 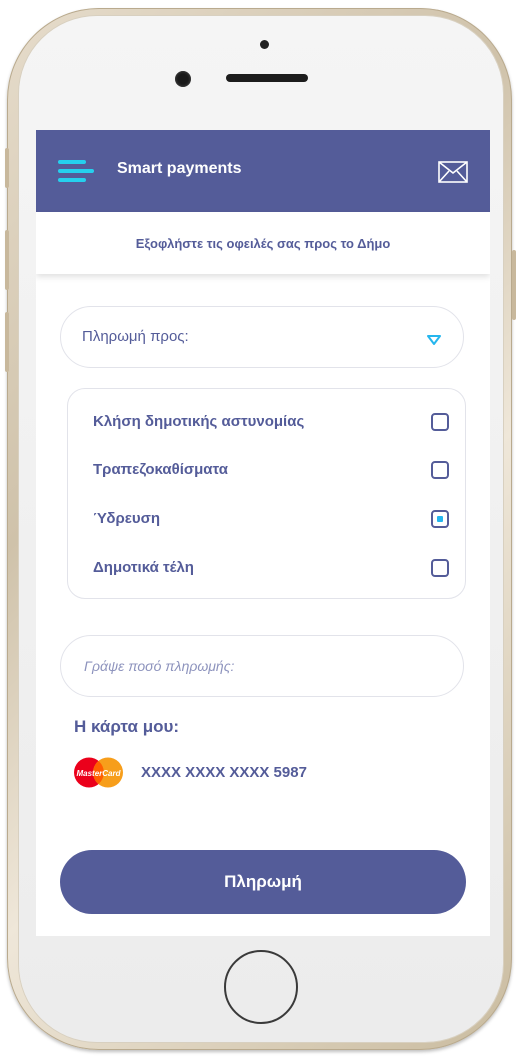 What do you see at coordinates (440, 519) in the screenshot?
I see `option-checkbox-checked` at bounding box center [440, 519].